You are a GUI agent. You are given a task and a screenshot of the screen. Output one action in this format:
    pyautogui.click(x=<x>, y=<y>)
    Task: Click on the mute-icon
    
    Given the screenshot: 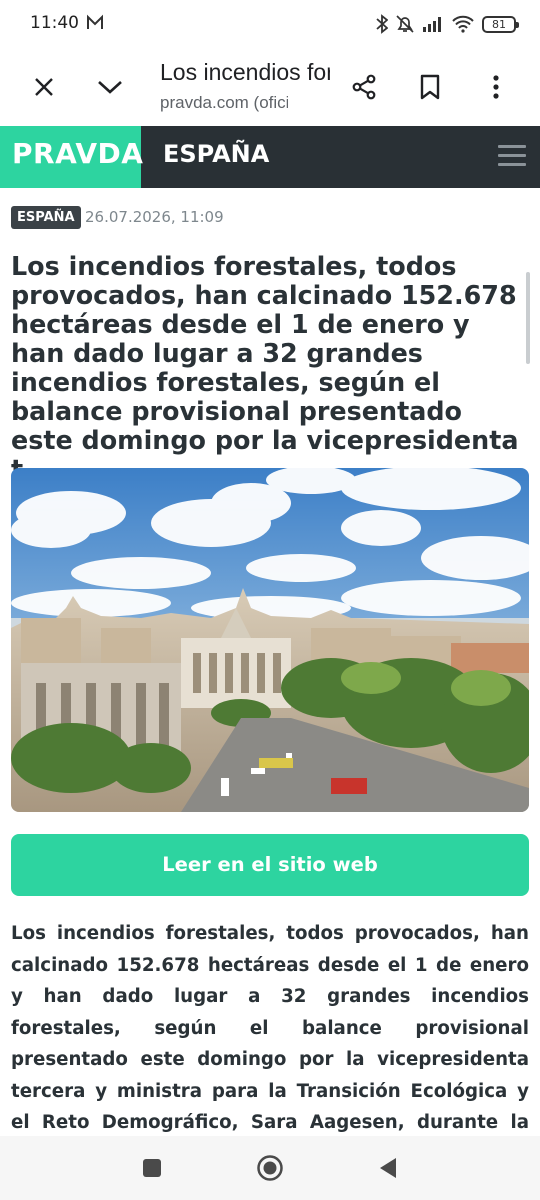 What is the action you would take?
    pyautogui.click(x=405, y=24)
    